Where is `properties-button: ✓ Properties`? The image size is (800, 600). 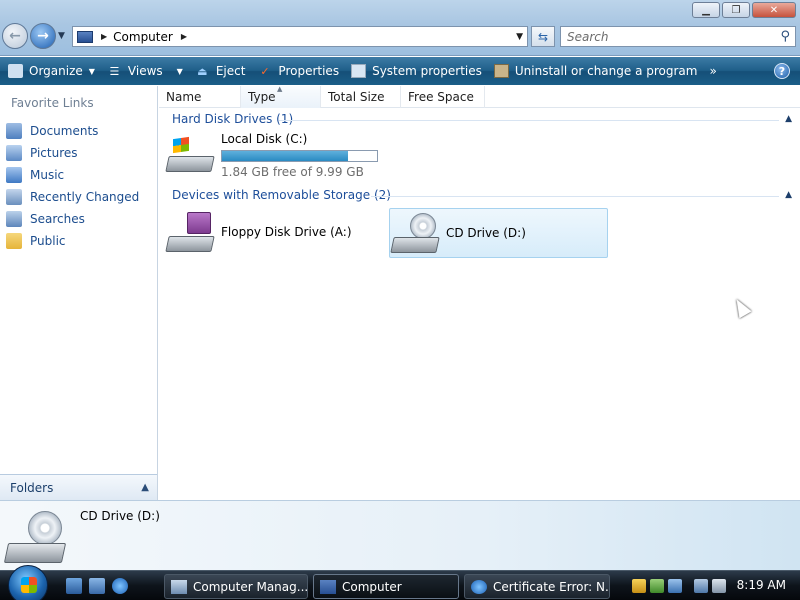
properties-button: ✓ Properties is located at coordinates (298, 71).